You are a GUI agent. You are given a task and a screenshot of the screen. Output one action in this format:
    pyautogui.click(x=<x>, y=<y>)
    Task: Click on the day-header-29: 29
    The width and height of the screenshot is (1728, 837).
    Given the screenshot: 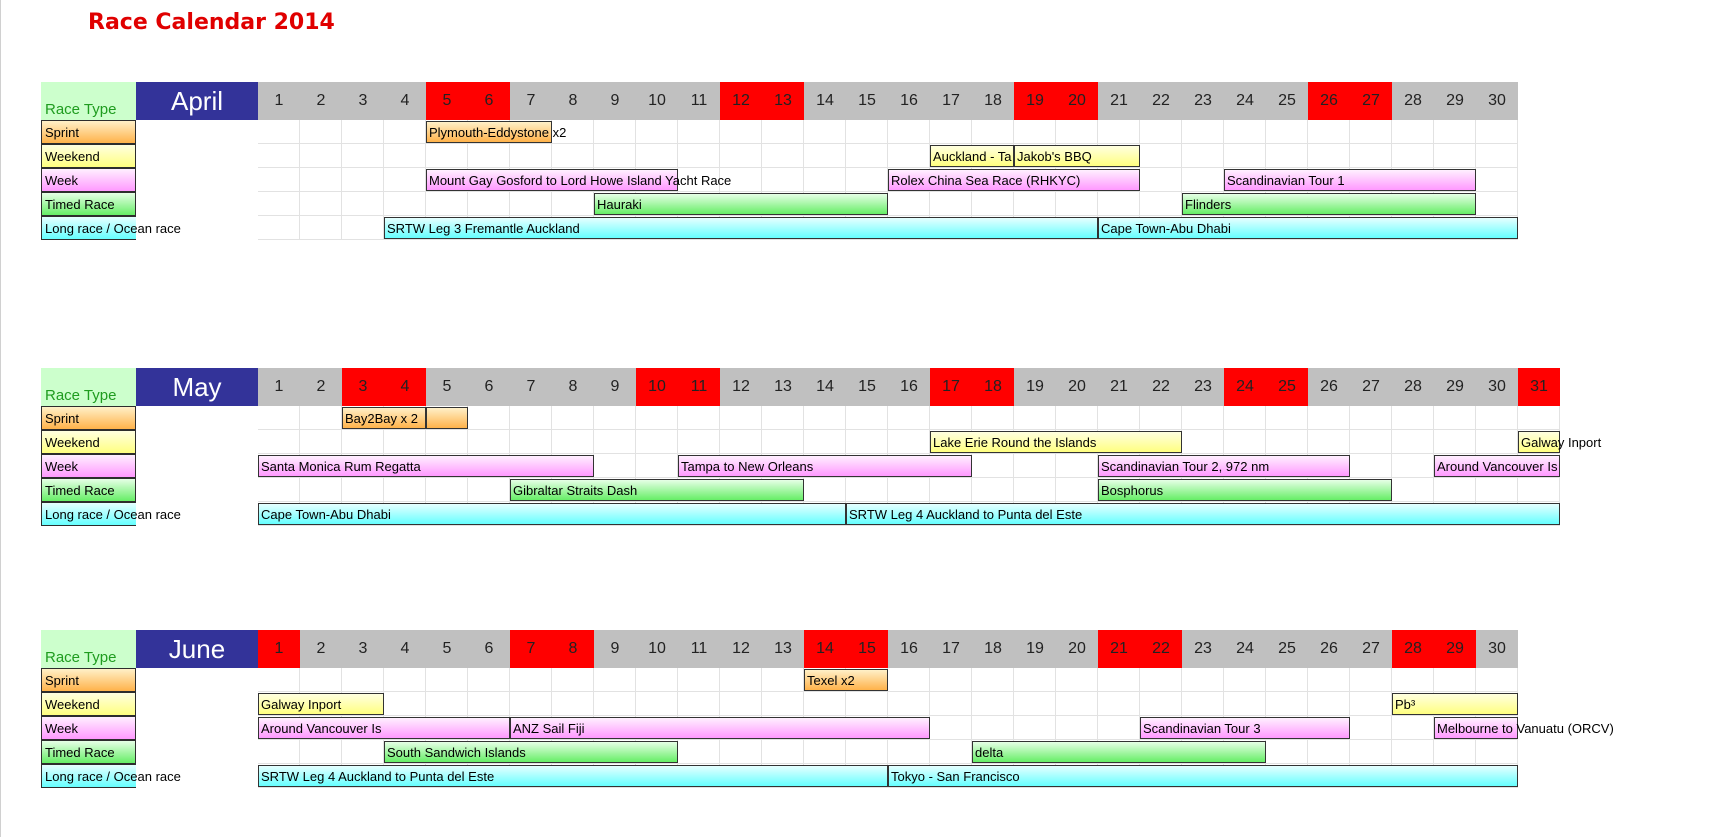 What is the action you would take?
    pyautogui.click(x=1455, y=649)
    